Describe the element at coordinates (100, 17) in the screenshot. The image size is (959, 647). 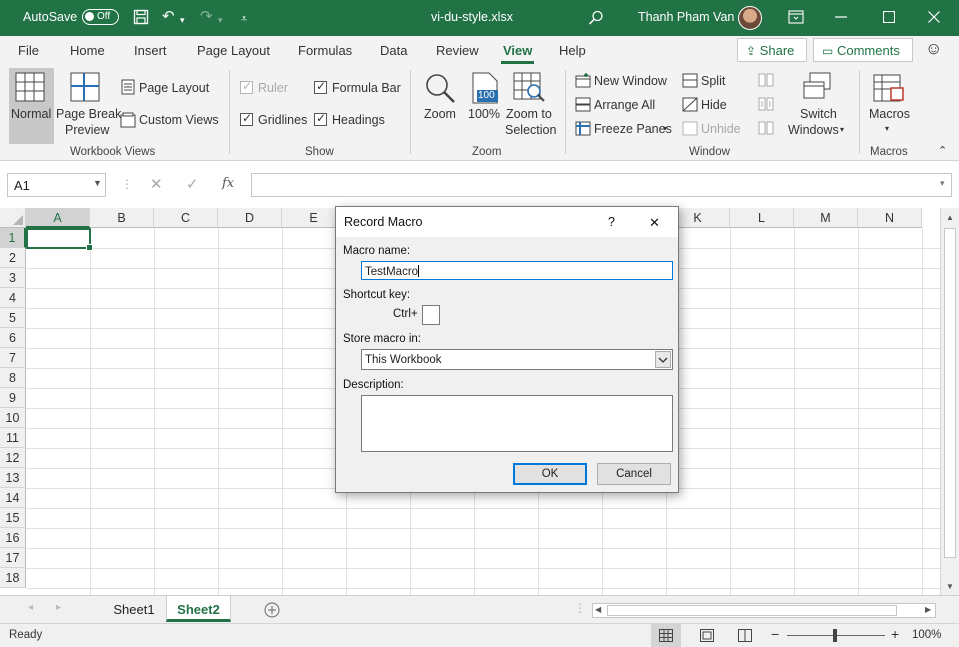
I see `autosave-toggle: Off` at that location.